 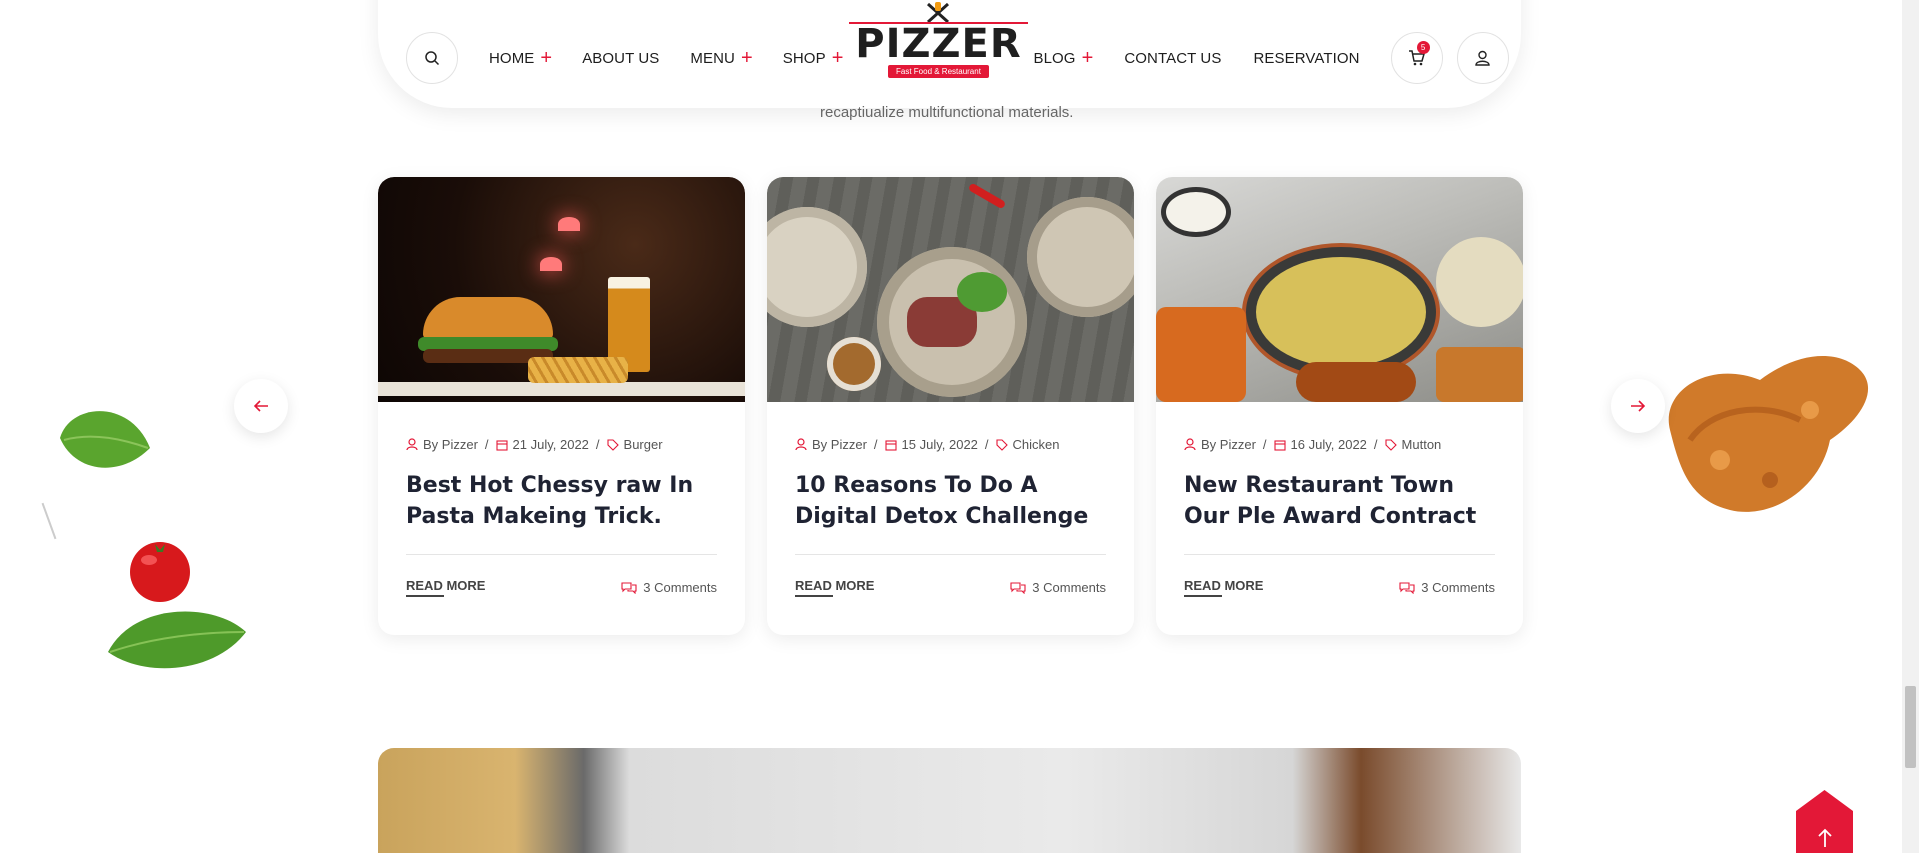 I want to click on post-meta: By Pizzer / 16 July, 2022 / Mutton, so click(x=1339, y=444).